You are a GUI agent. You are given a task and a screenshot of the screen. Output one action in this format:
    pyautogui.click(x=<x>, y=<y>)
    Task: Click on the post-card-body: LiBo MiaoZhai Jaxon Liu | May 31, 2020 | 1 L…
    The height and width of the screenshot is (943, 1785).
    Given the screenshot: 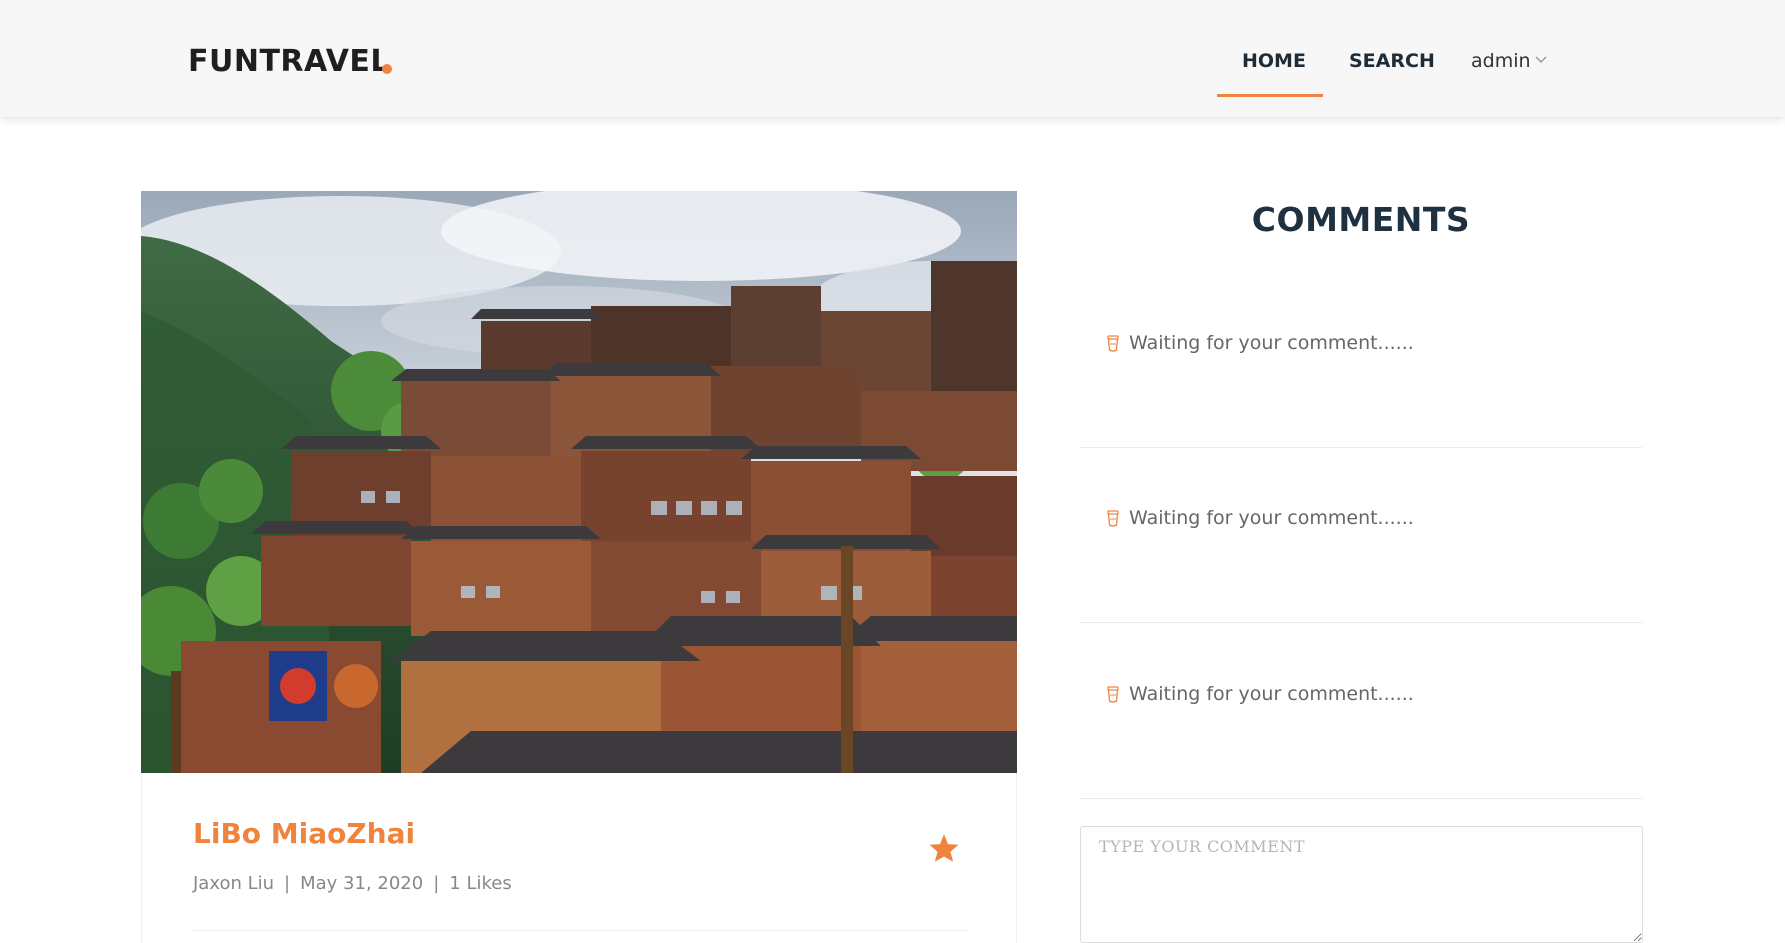 What is the action you would take?
    pyautogui.click(x=579, y=858)
    